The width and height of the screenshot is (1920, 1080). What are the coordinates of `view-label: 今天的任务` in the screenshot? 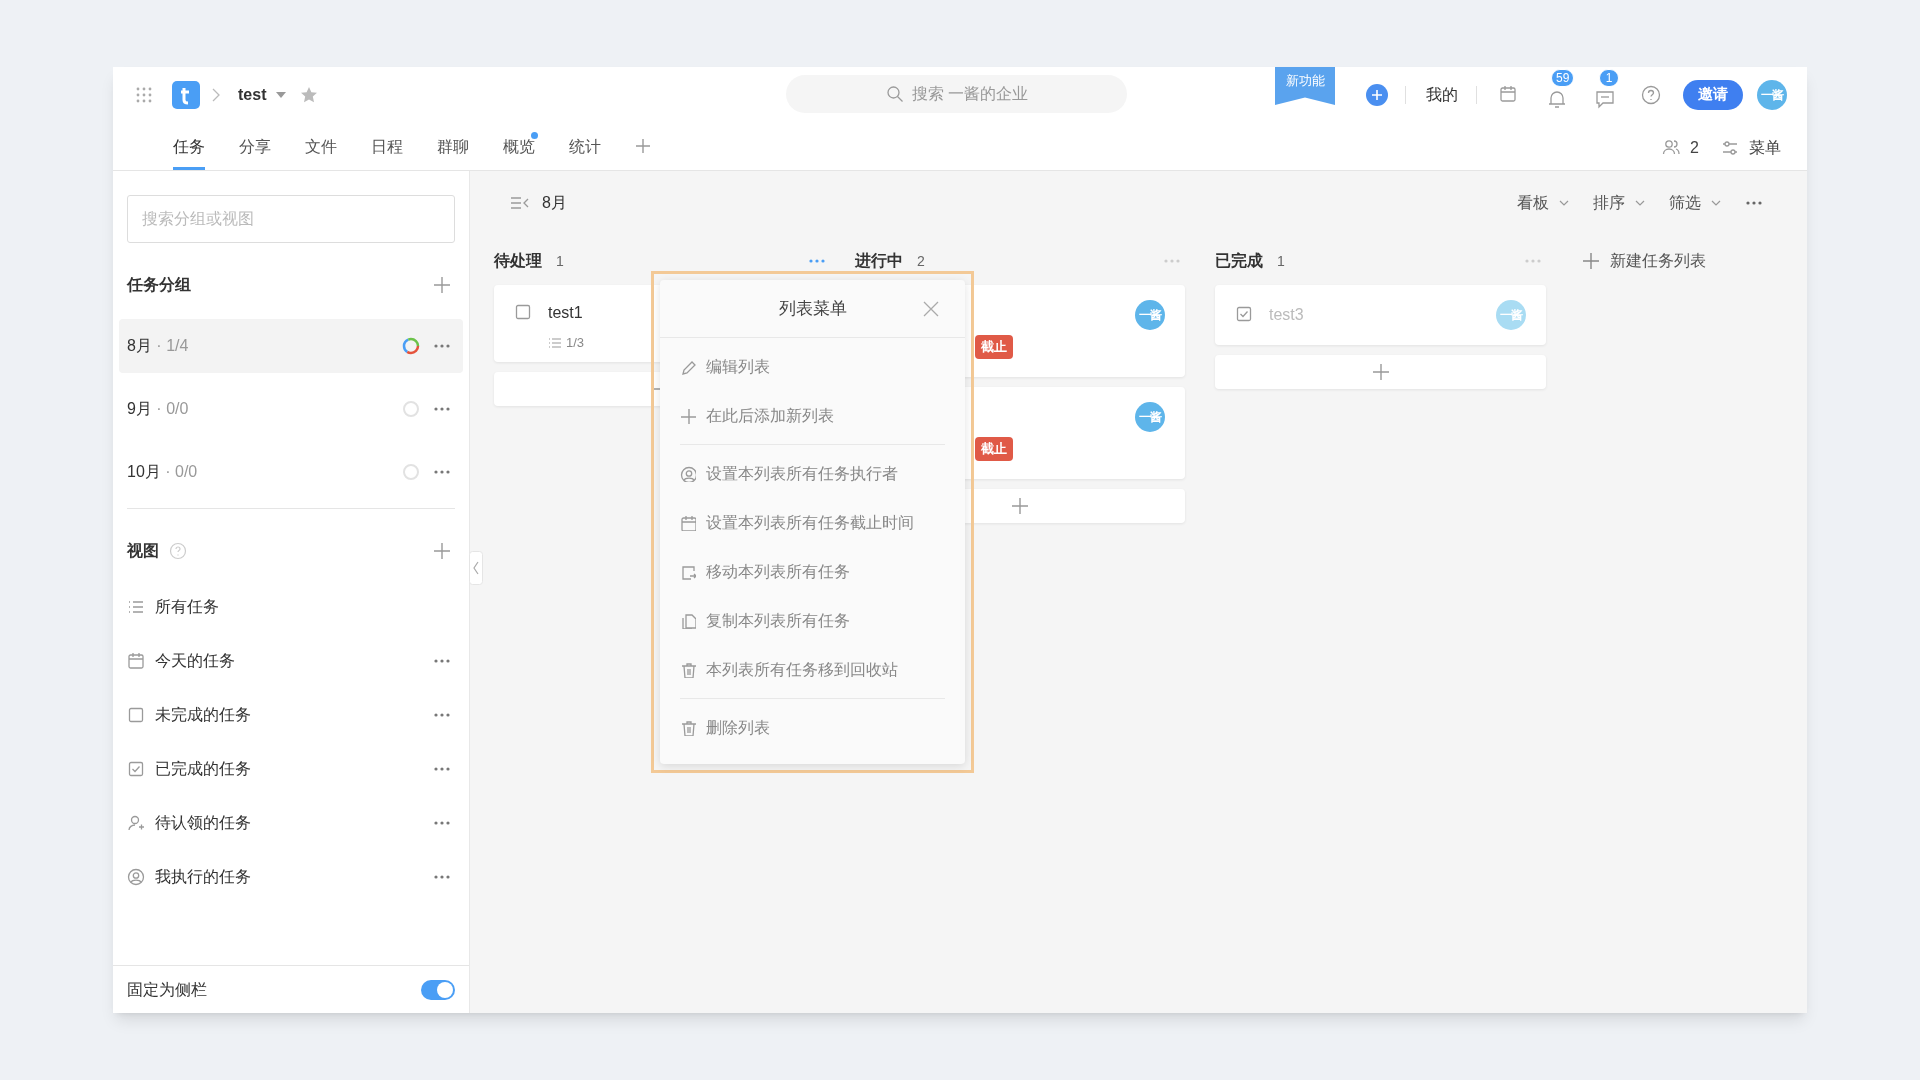 It's located at (195, 661).